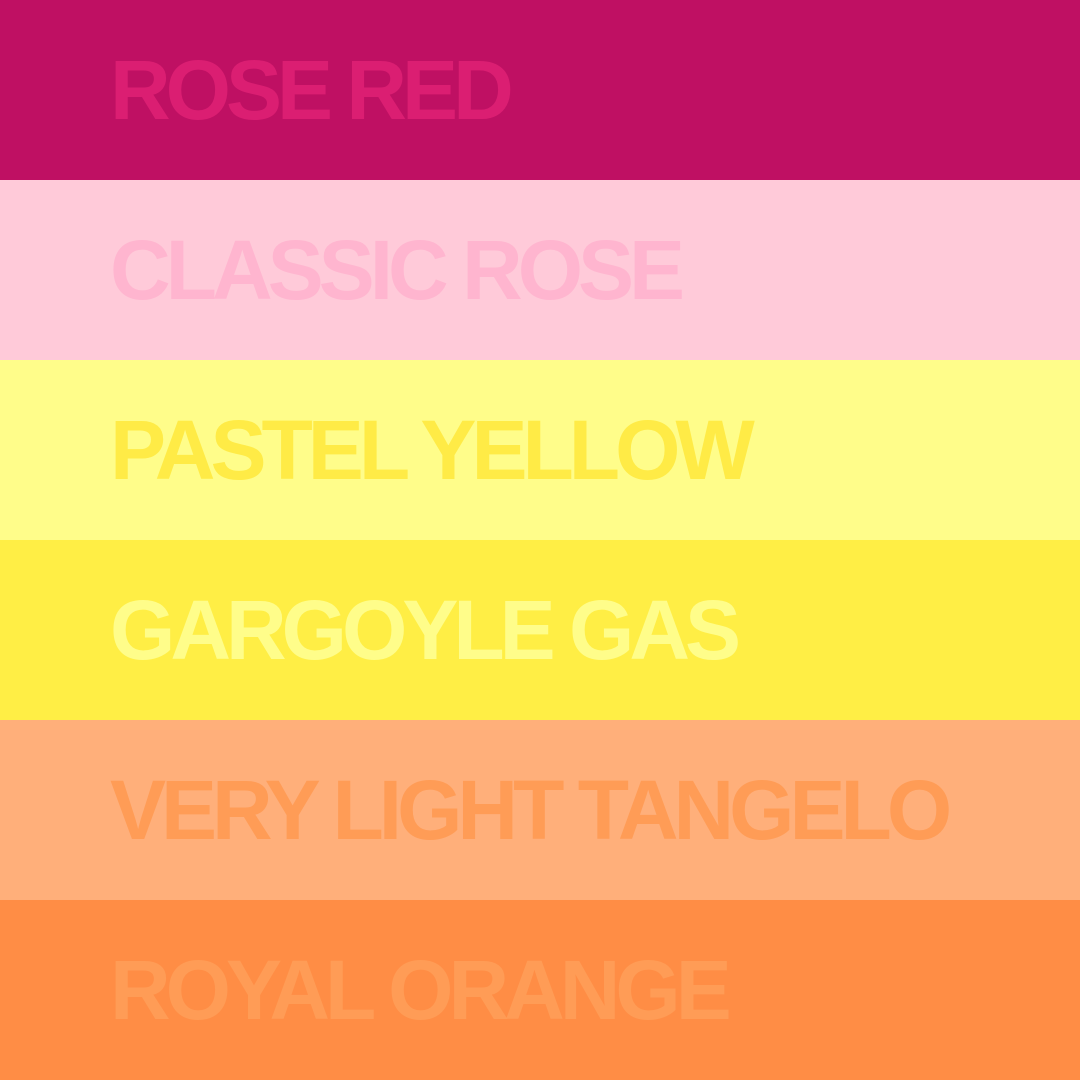 This screenshot has height=1080, width=1080. Describe the element at coordinates (432, 450) in the screenshot. I see `swatch-label: PASTEL YELLOW` at that location.